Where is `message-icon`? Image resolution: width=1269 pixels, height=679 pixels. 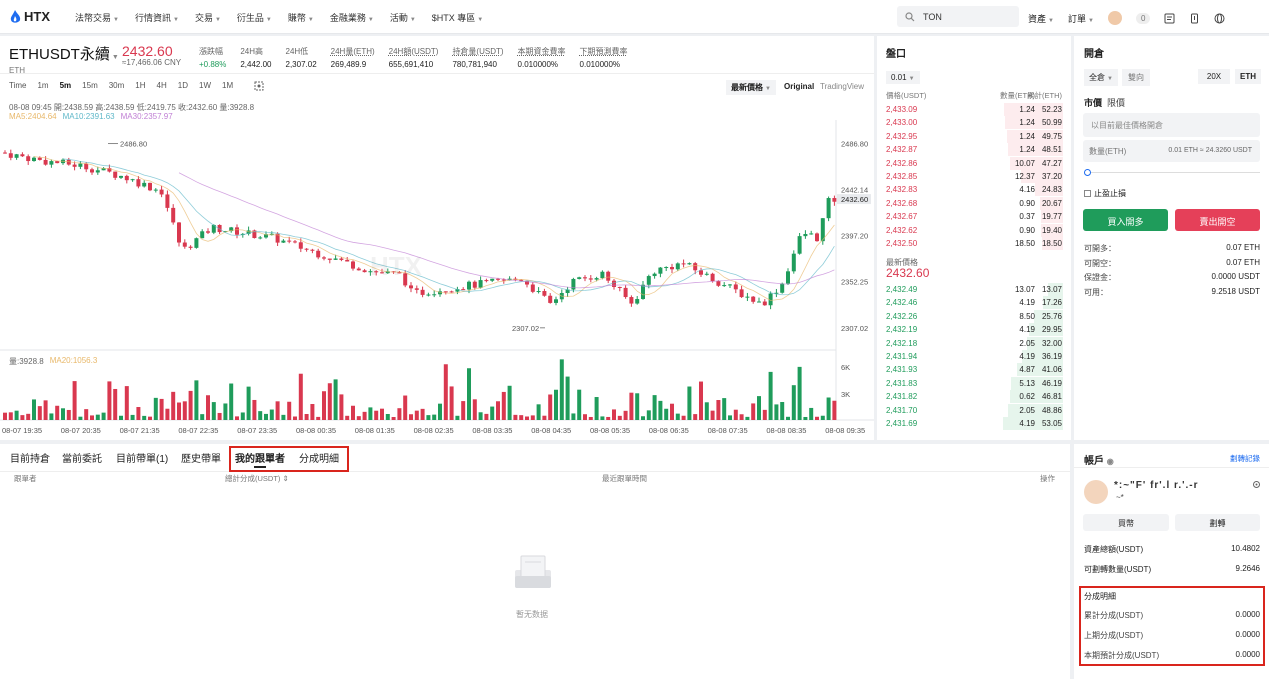
message-icon is located at coordinates (1169, 18).